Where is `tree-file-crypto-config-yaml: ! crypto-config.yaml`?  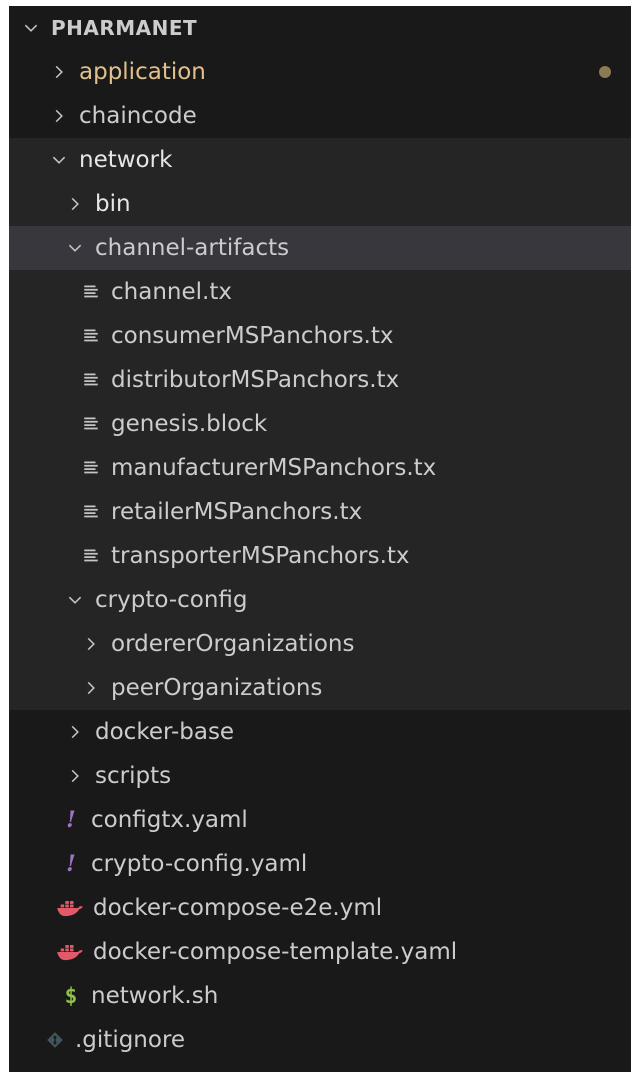 tree-file-crypto-config-yaml: ! crypto-config.yaml is located at coordinates (320, 864).